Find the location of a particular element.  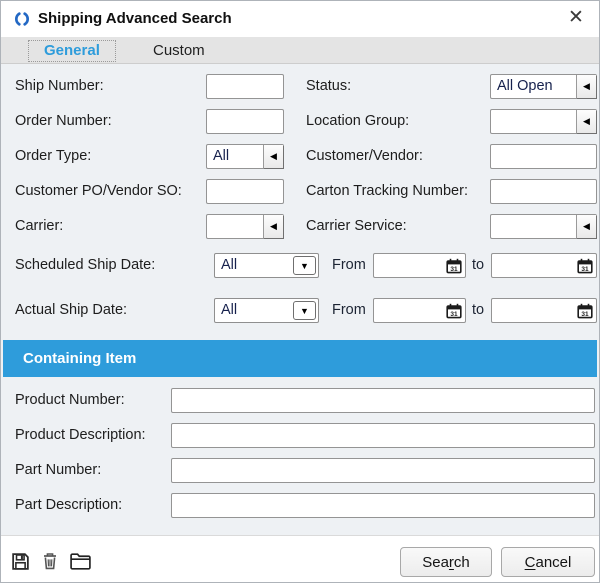

footer-bar: Search Cancel is located at coordinates (300, 558).